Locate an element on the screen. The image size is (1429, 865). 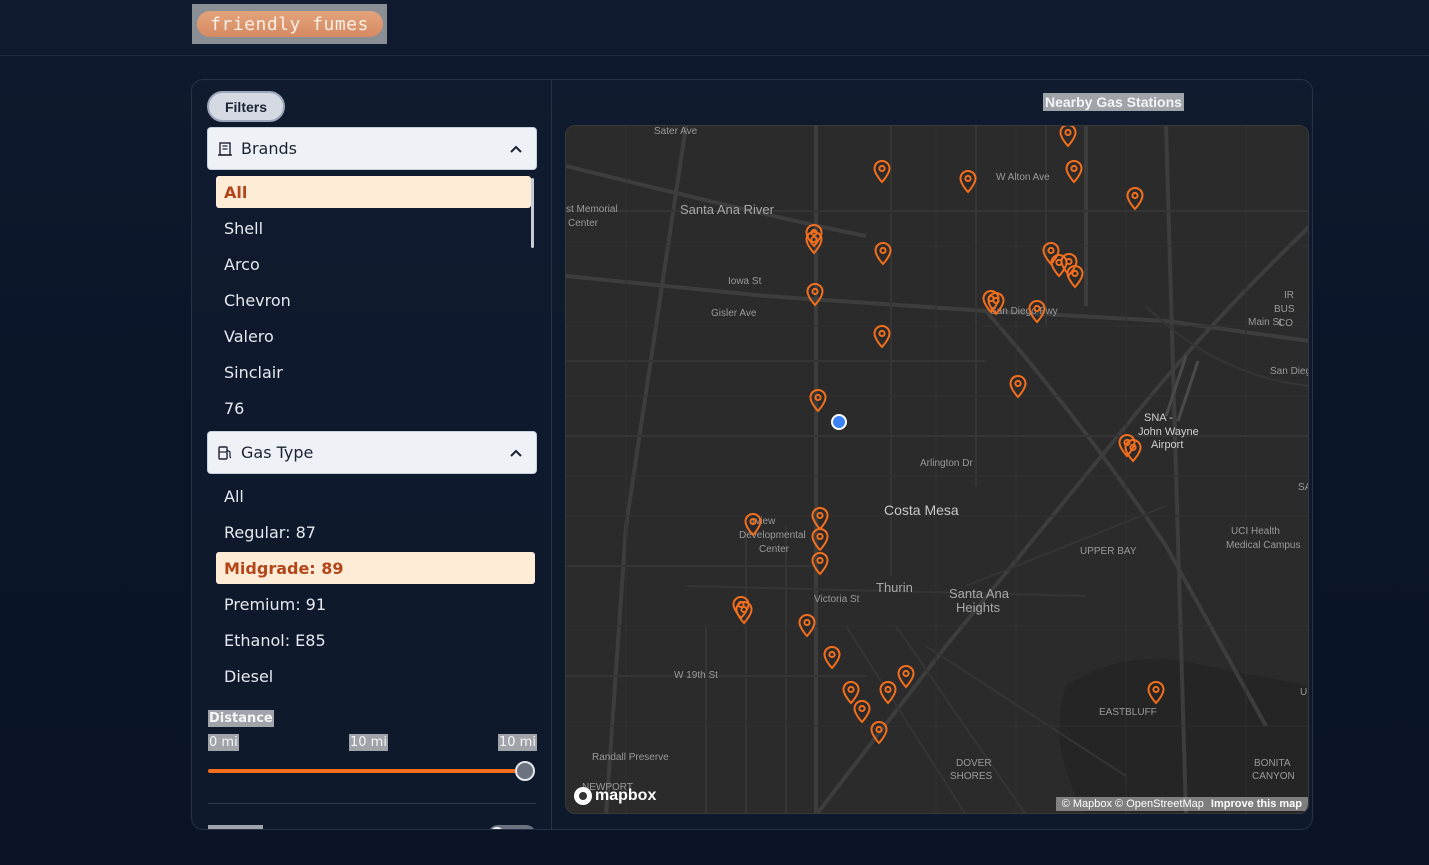
map-label: st Memorial is located at coordinates (592, 209).